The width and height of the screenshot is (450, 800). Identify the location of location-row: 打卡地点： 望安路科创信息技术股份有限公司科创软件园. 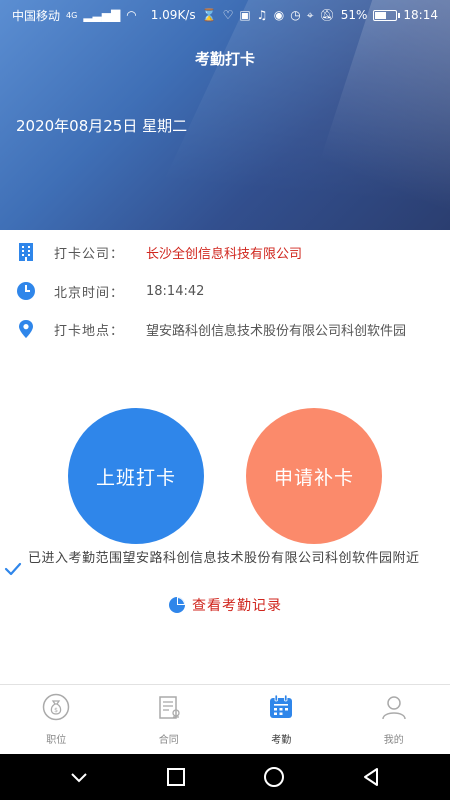
(225, 329).